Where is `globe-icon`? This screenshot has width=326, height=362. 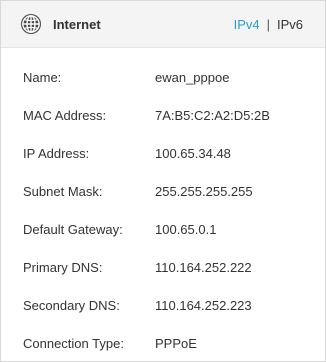 globe-icon is located at coordinates (31, 24).